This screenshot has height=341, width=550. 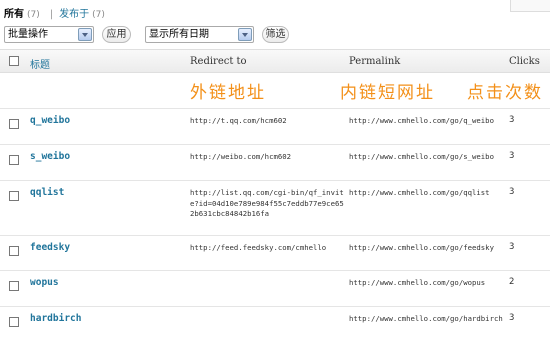 What do you see at coordinates (238, 120) in the screenshot?
I see `row-redirect: http://t.qq.com/hcm602` at bounding box center [238, 120].